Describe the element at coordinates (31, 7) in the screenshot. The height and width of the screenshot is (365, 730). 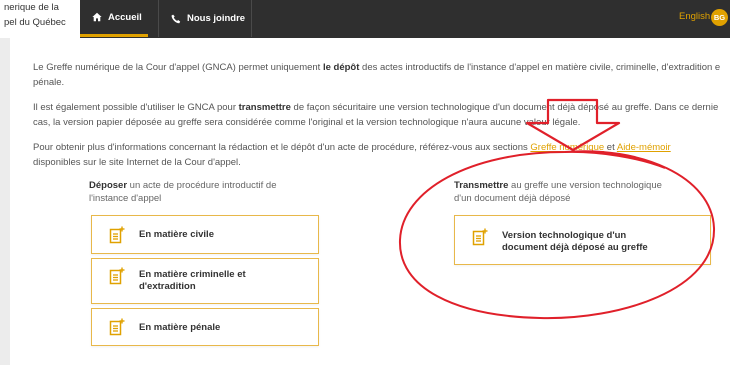
I see `logo-text-line1: nerique de la` at that location.